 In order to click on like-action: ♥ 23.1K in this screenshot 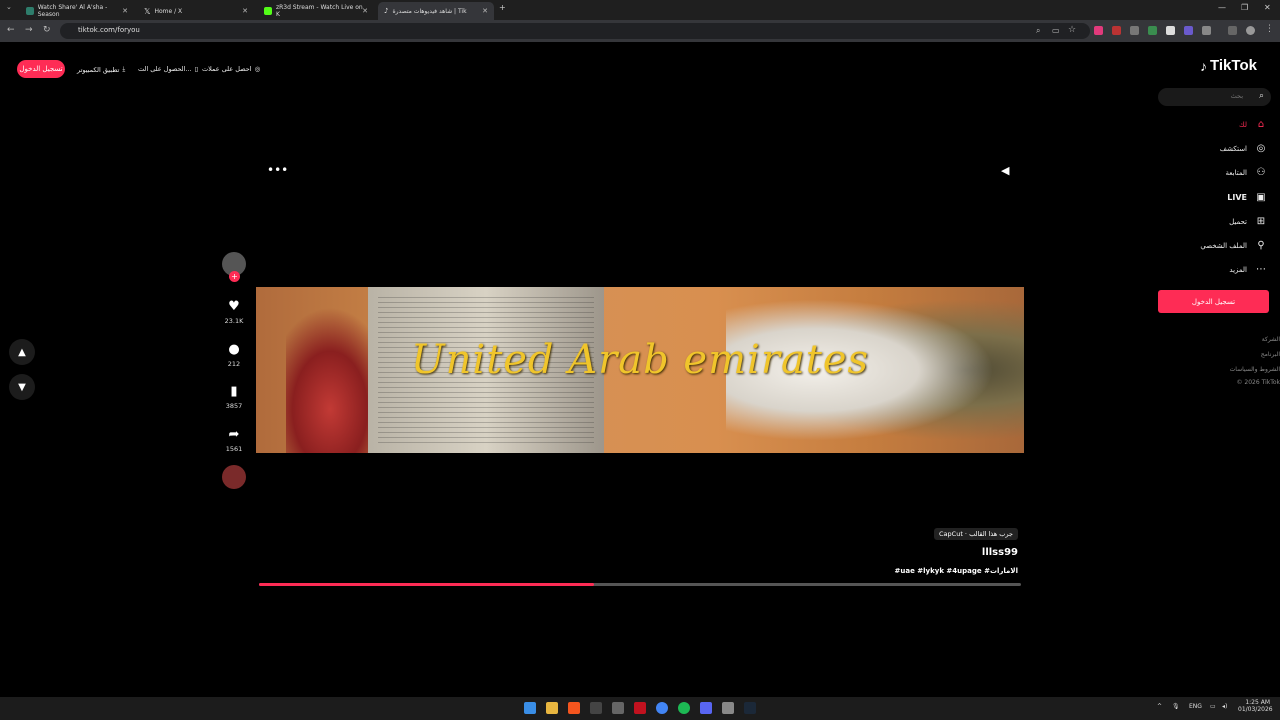, I will do `click(234, 310)`.